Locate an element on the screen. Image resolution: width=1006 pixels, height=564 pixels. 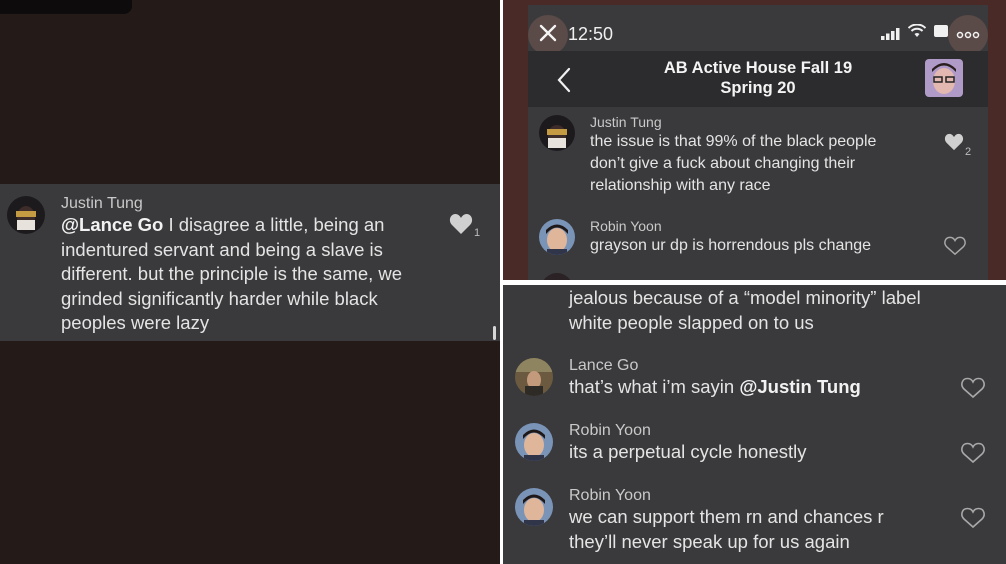
message-text: grayson ur dp is horrendous pls change is located at coordinates (755, 246).